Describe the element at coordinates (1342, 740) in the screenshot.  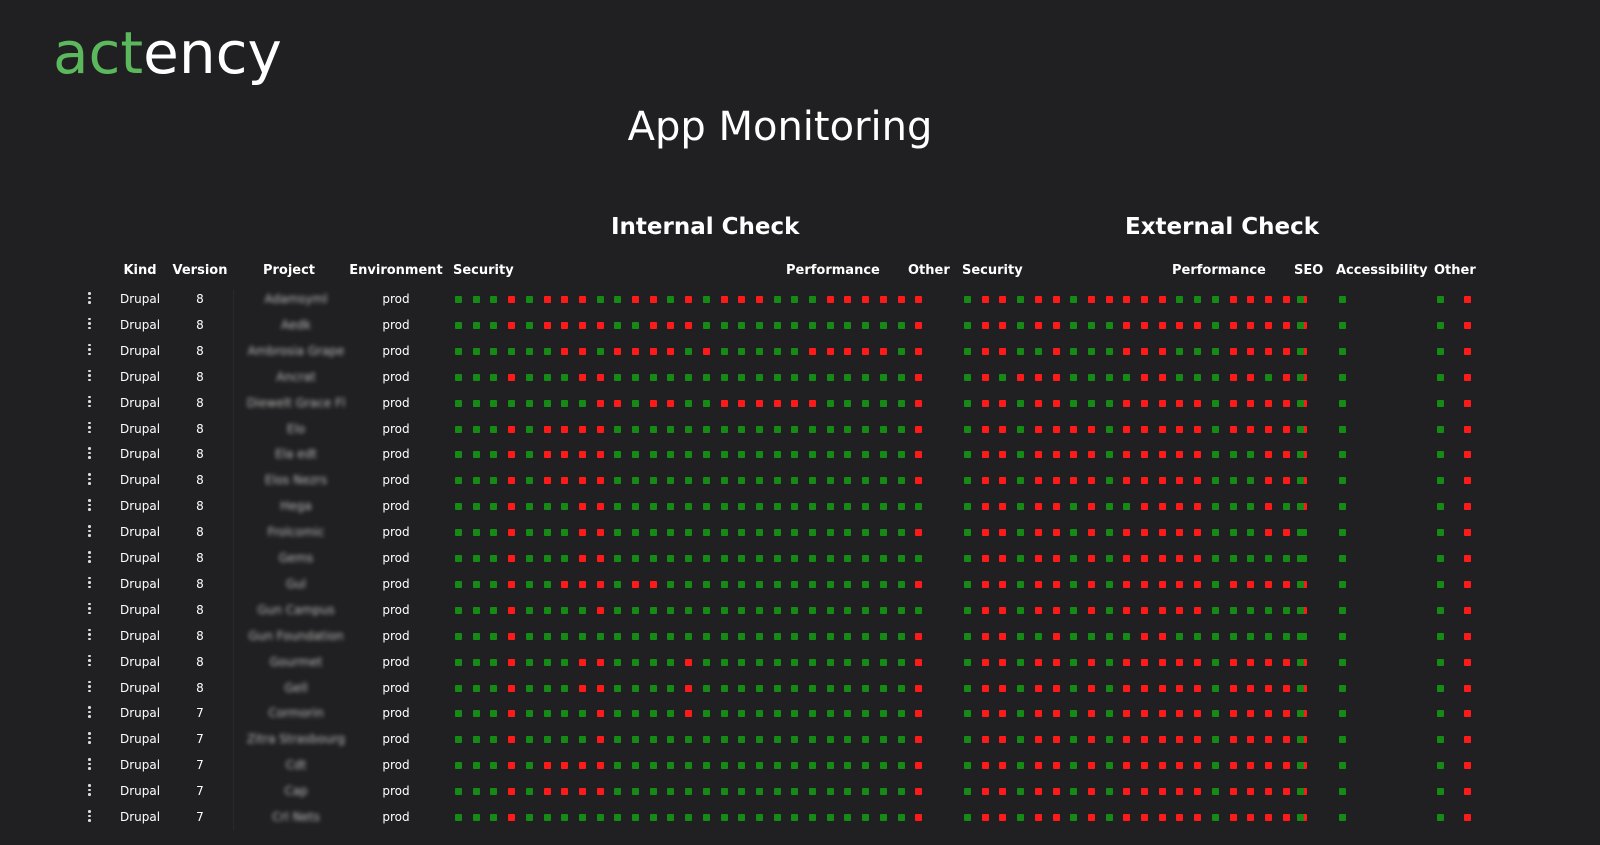
I see `accessibility-check-status` at that location.